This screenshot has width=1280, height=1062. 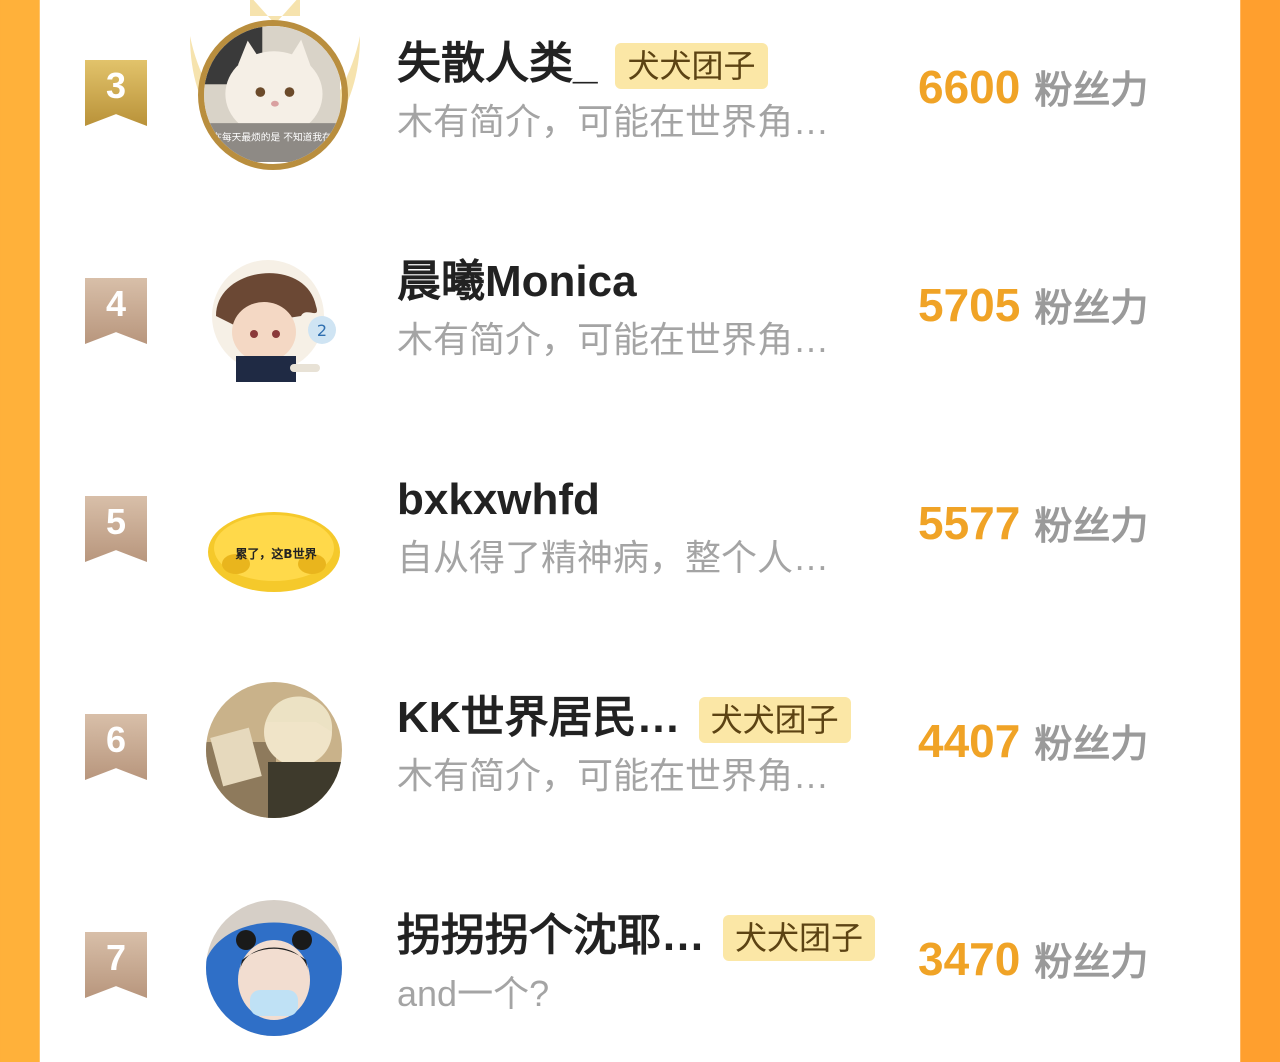 I want to click on fans-count: 4407, so click(x=969, y=741).